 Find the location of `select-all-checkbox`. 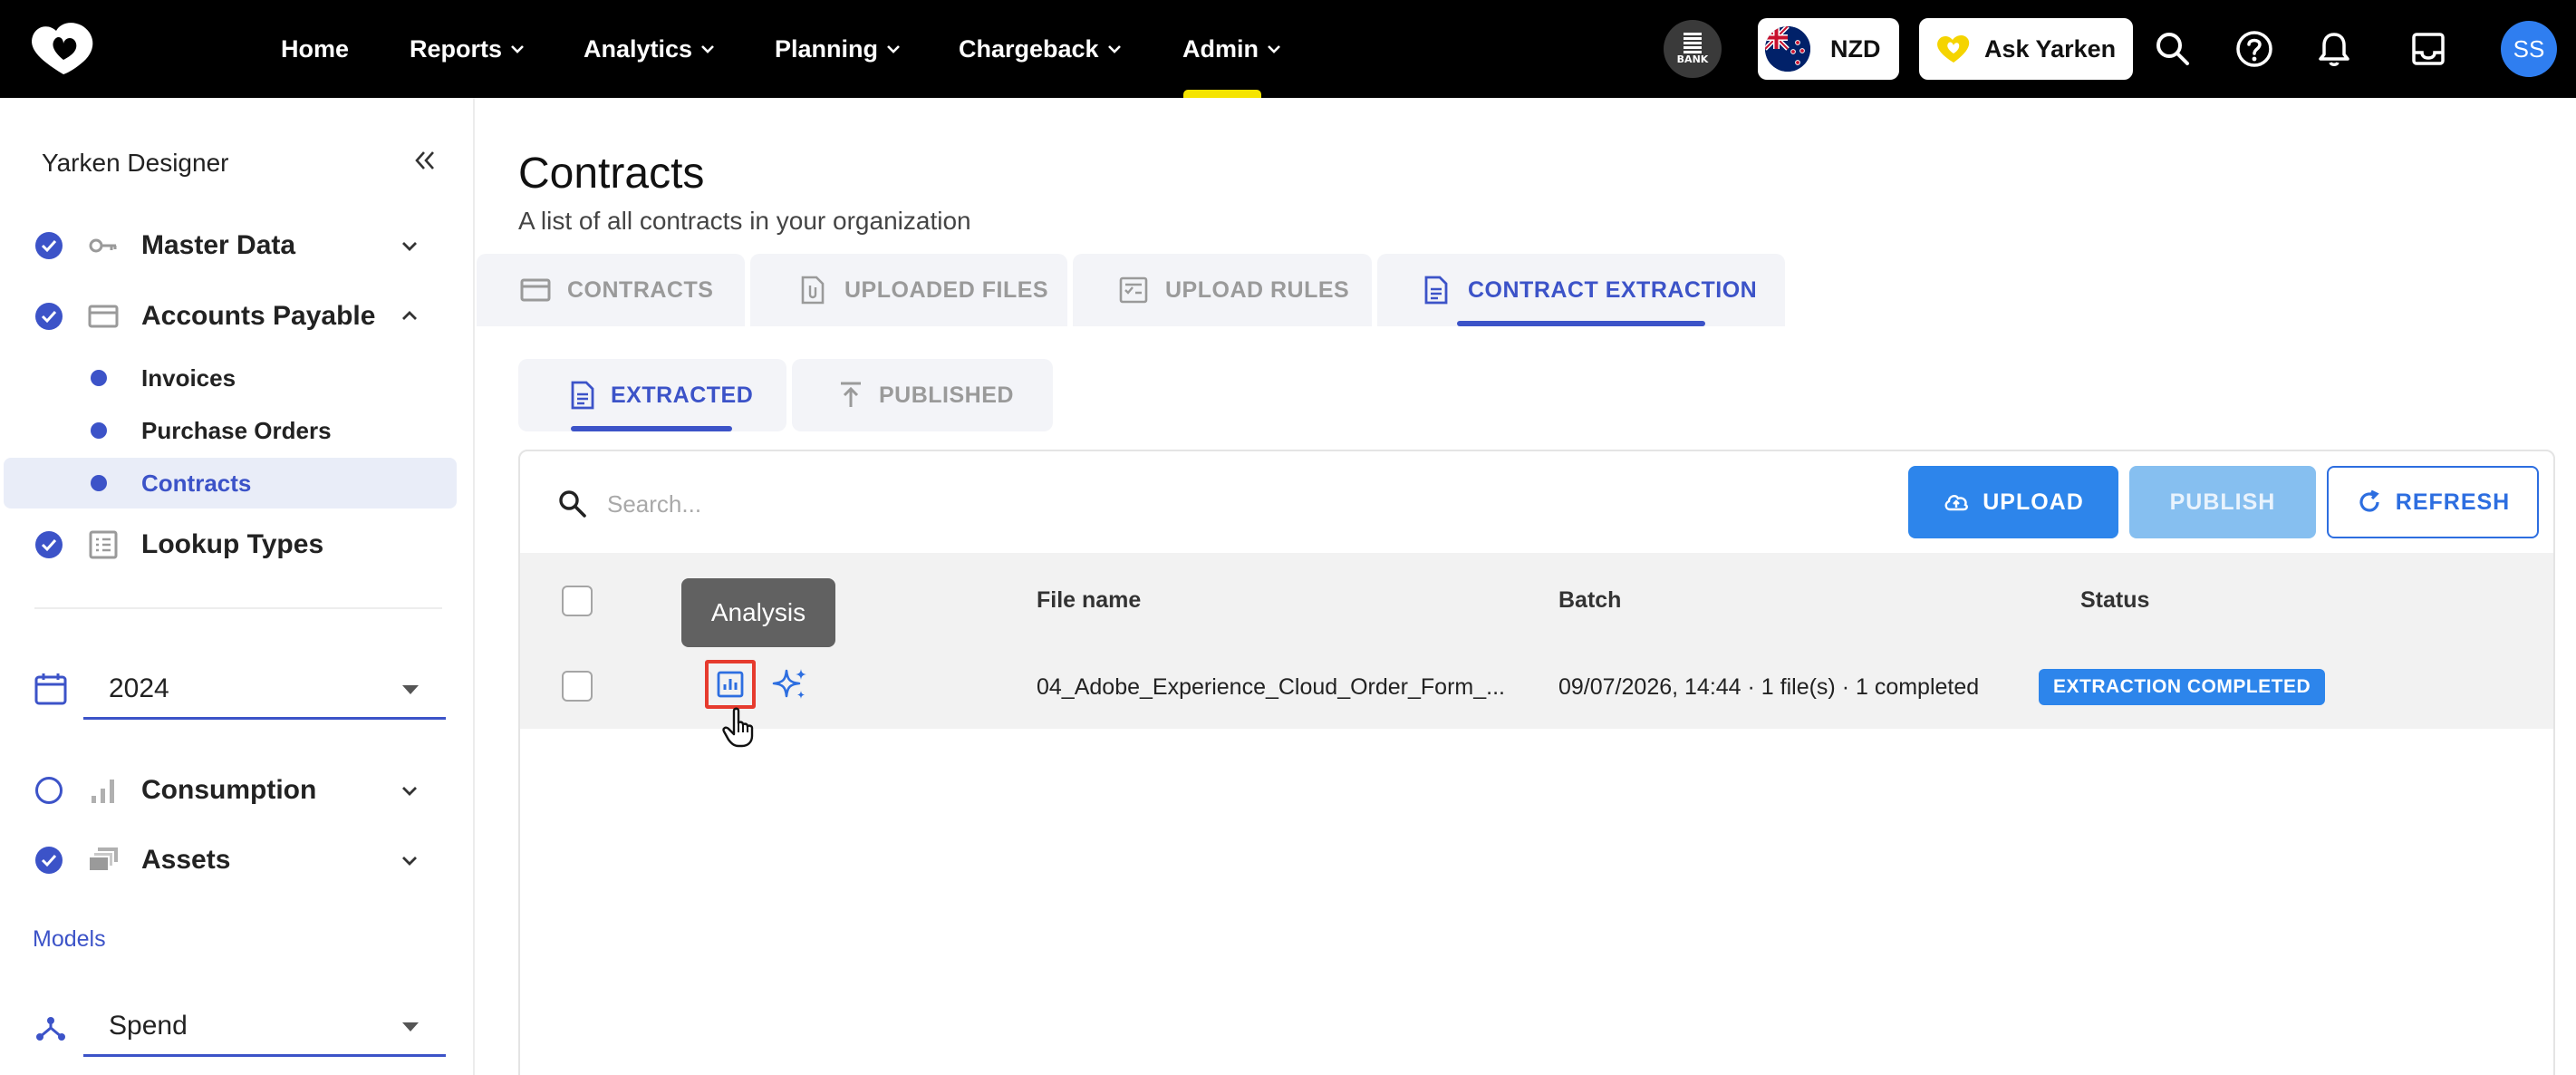

select-all-checkbox is located at coordinates (577, 601).